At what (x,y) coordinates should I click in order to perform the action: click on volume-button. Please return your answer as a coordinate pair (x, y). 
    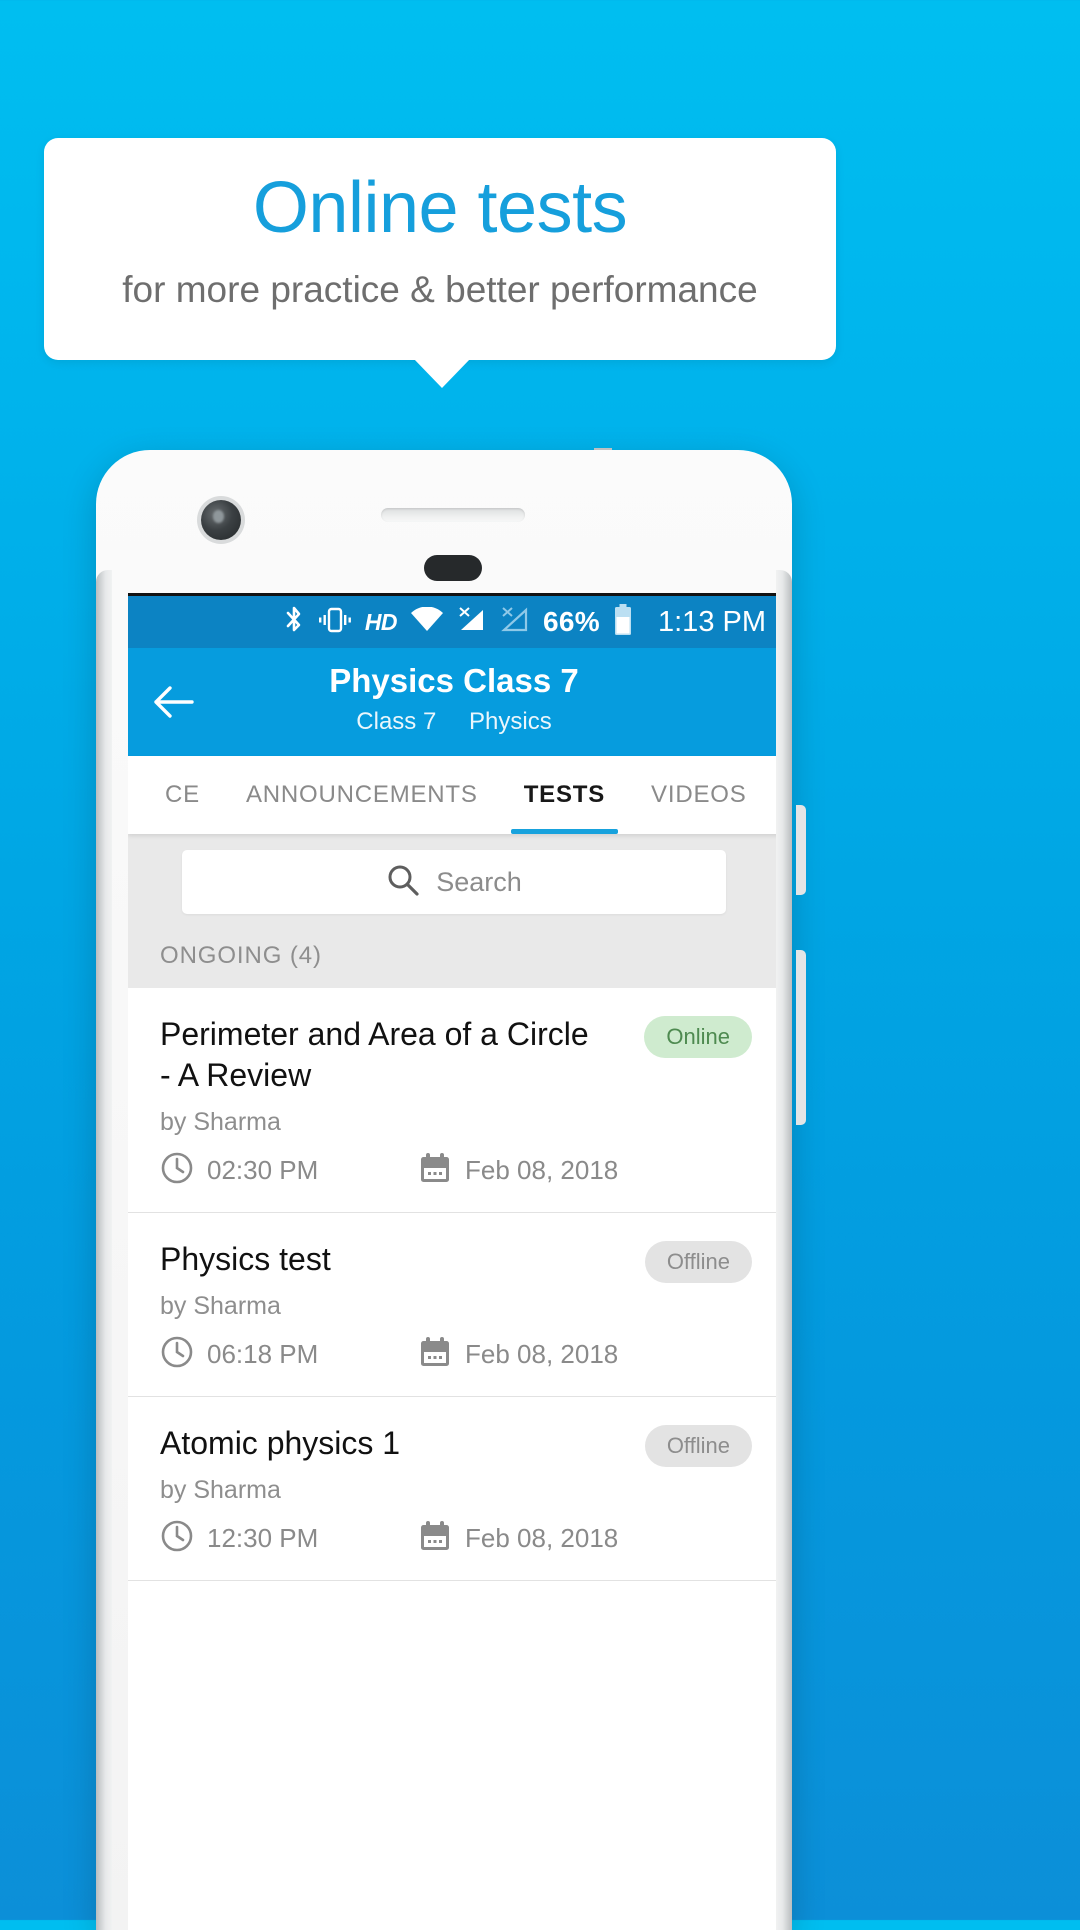
    Looking at the image, I should click on (801, 850).